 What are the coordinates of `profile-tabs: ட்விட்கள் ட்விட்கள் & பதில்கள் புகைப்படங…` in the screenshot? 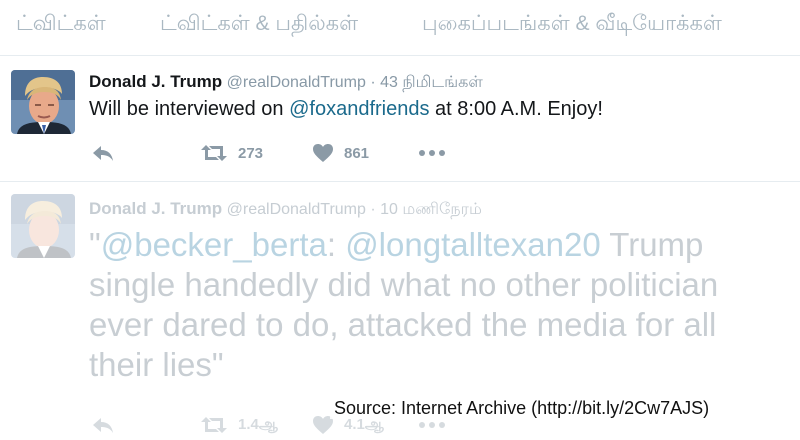 It's located at (400, 28).